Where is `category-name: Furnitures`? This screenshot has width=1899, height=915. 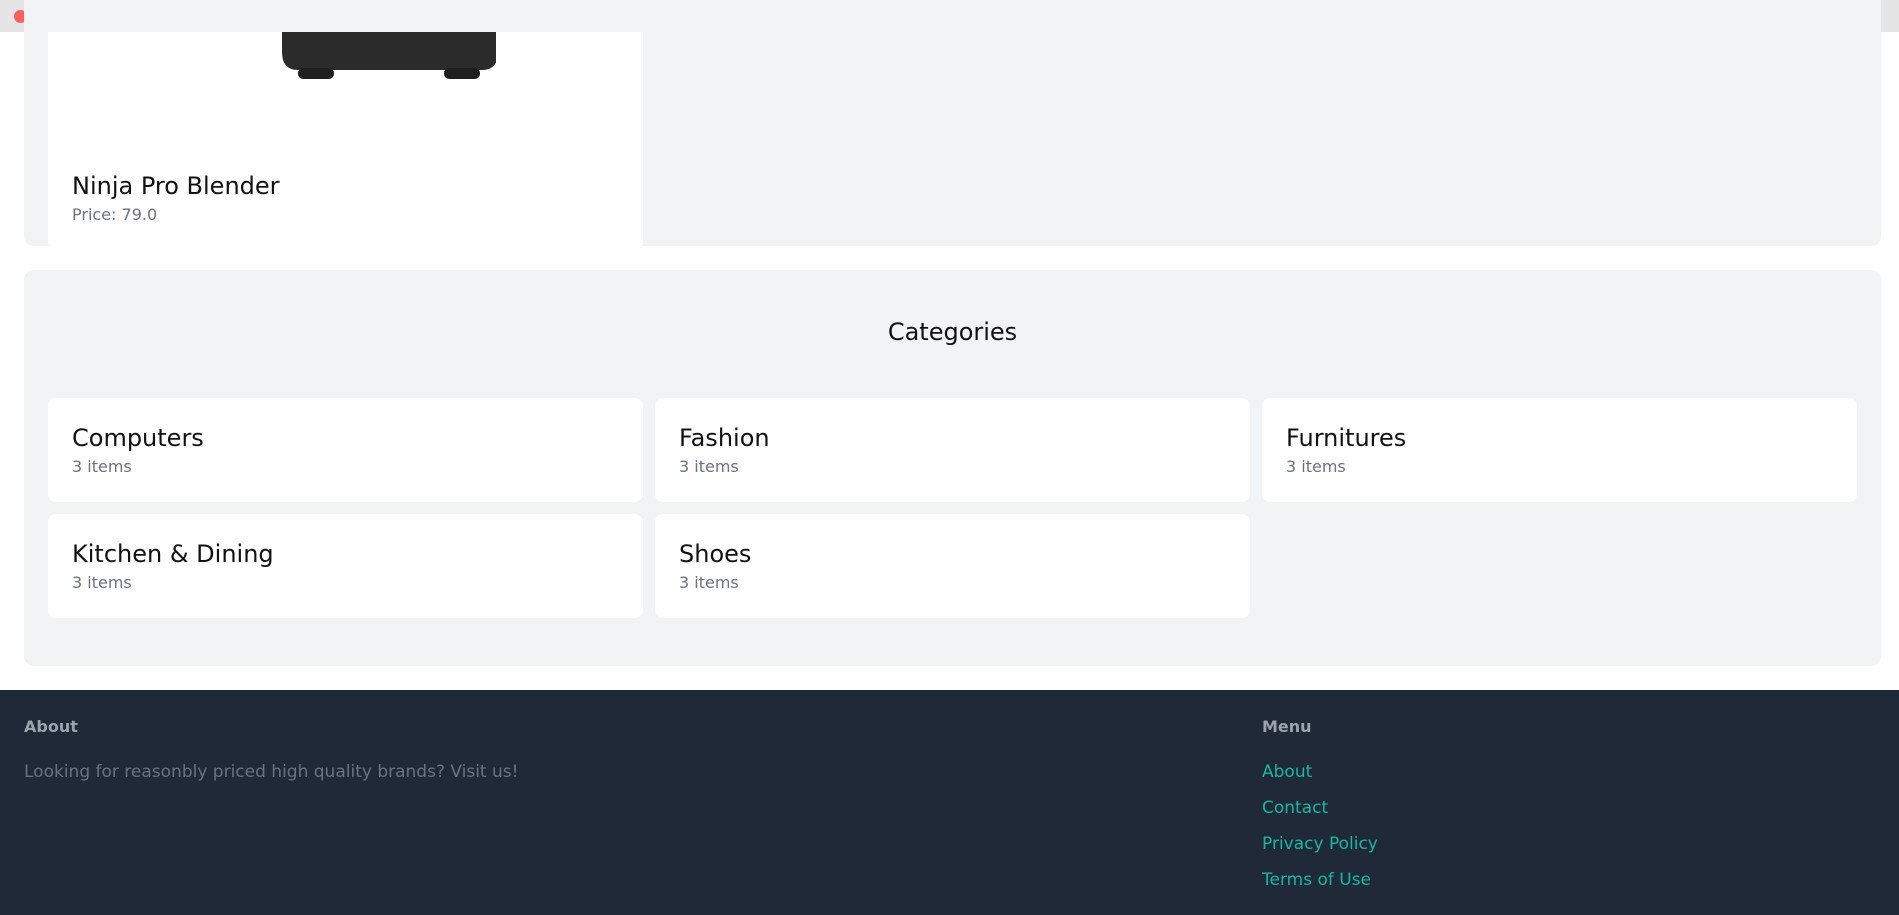 category-name: Furnitures is located at coordinates (1346, 438).